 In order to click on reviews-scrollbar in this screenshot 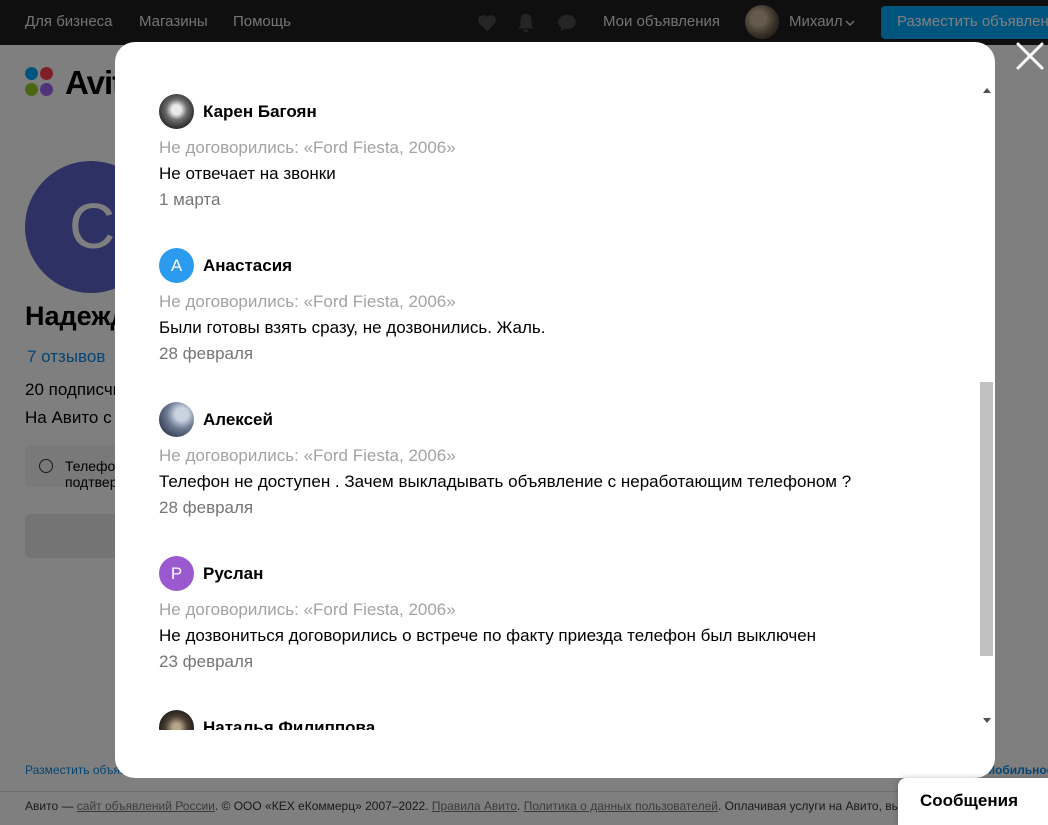, I will do `click(986, 406)`.